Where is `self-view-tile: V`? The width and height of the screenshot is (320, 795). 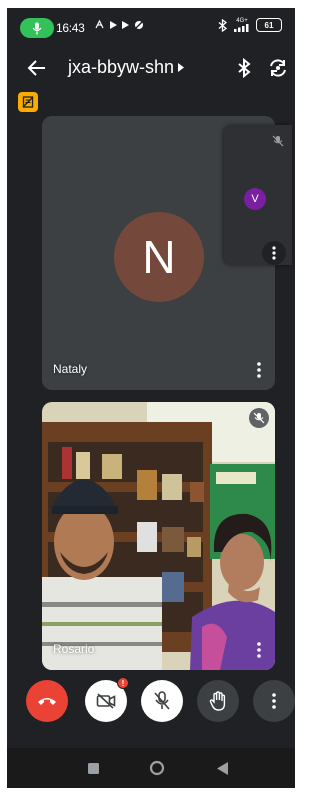
self-view-tile: V is located at coordinates (258, 195).